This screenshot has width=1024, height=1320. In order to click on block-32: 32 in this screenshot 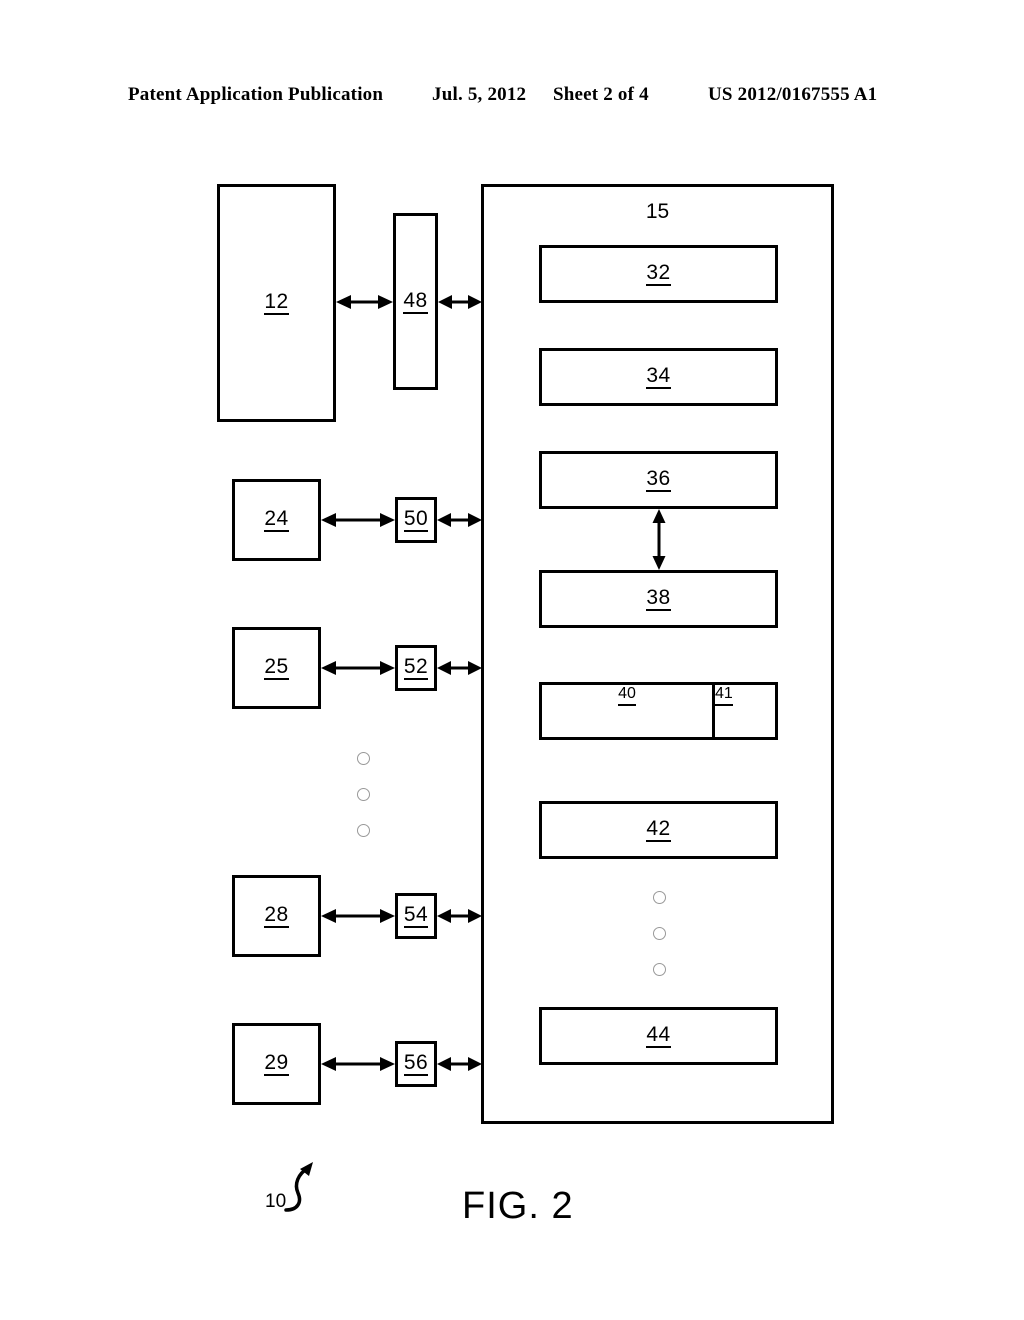, I will do `click(658, 274)`.